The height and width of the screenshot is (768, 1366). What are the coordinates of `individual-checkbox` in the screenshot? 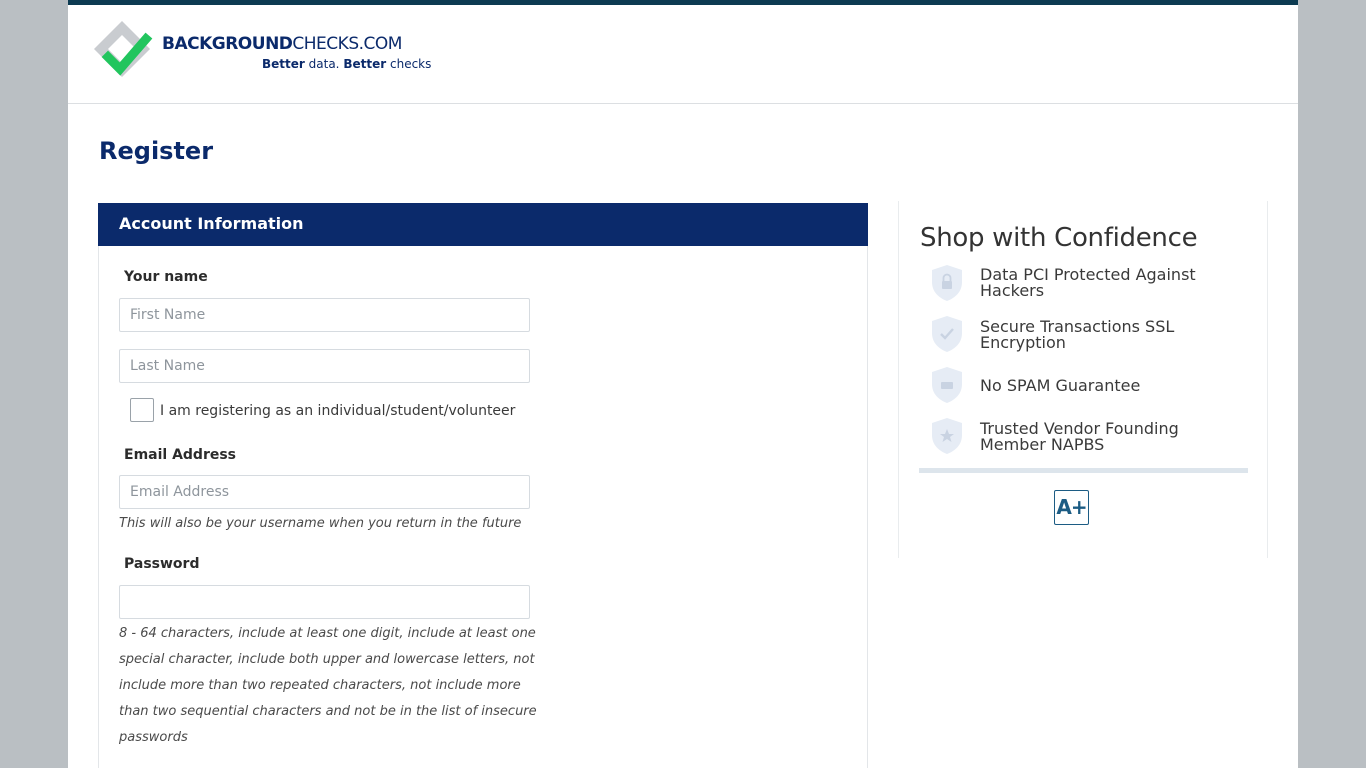 It's located at (142, 410).